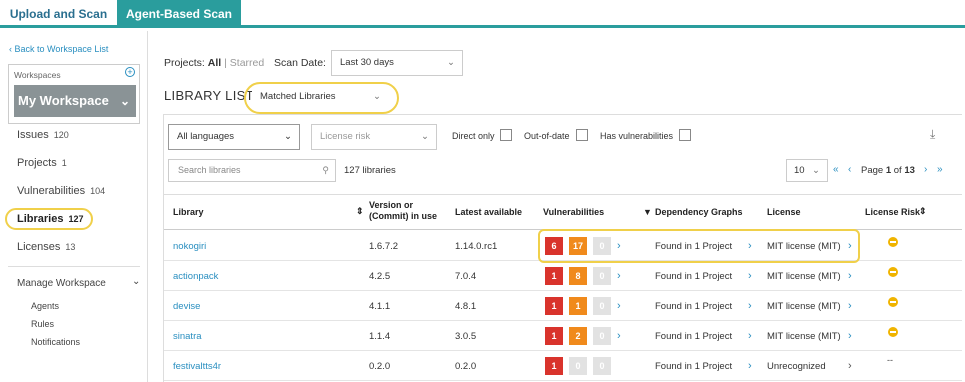 The image size is (965, 382). Describe the element at coordinates (888, 170) in the screenshot. I see `page-indicator: Page 1 of 13` at that location.